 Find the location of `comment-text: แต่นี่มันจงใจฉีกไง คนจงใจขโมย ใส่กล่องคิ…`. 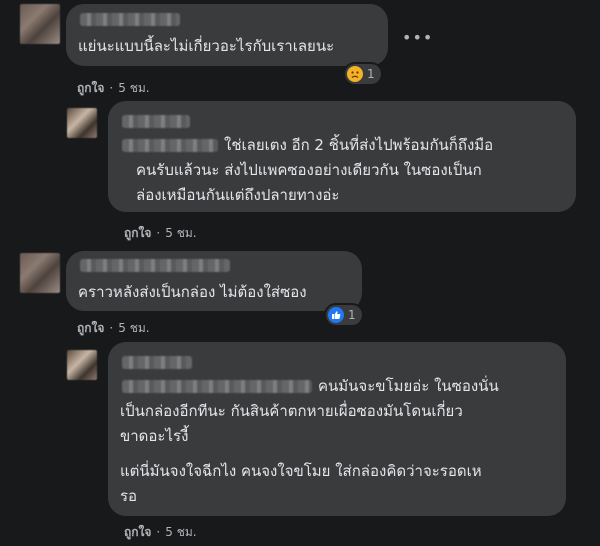

comment-text: แต่นี่มันจงใจฉีกไง คนจงใจขโมย ใส่กล่องคิ… is located at coordinates (301, 471).